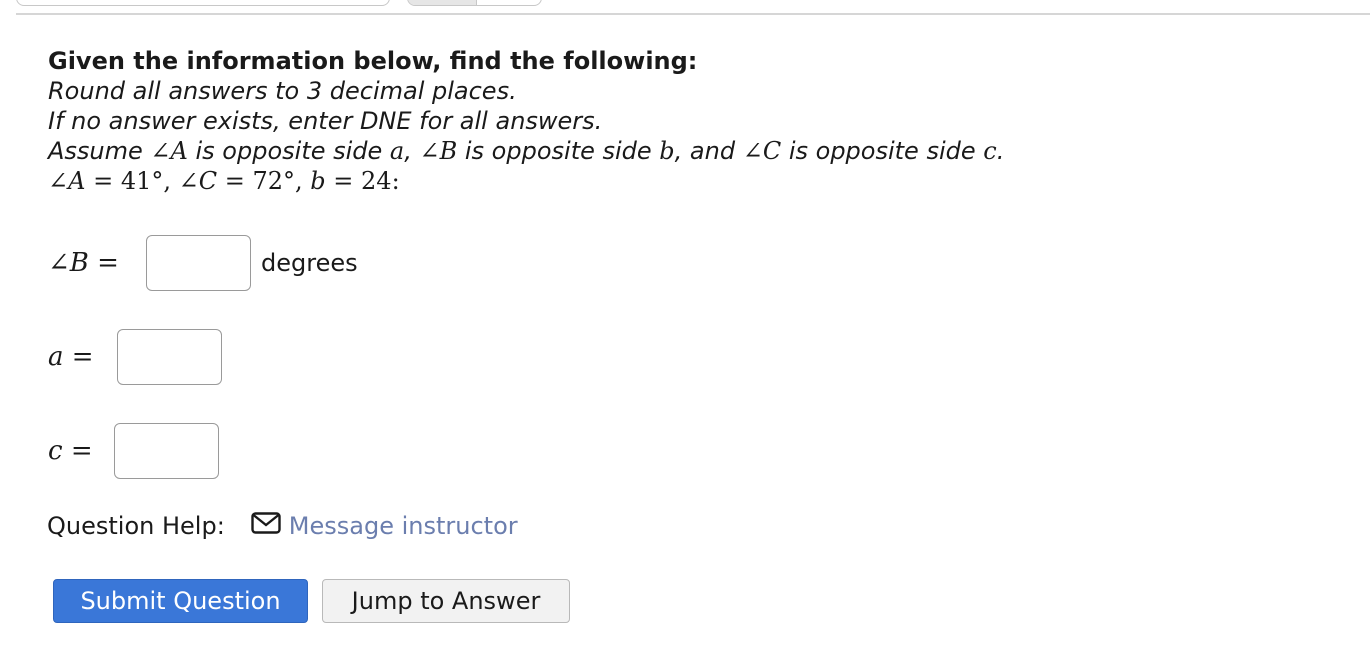 The image size is (1370, 654). Describe the element at coordinates (198, 181) in the screenshot. I see `given-angle-c-label: ∠C` at that location.